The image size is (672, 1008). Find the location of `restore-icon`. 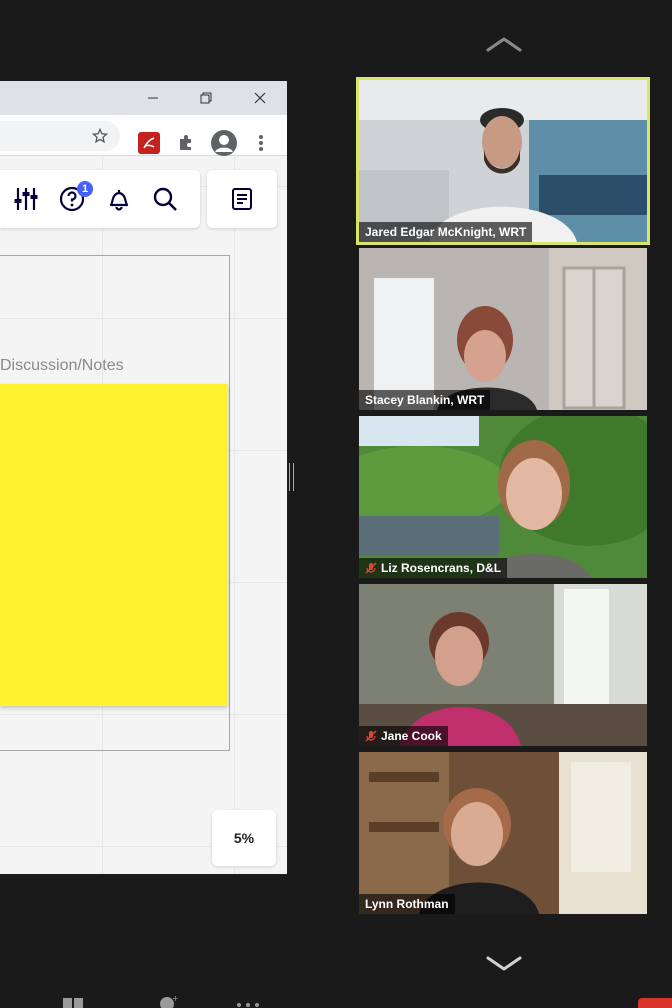

restore-icon is located at coordinates (206, 98).